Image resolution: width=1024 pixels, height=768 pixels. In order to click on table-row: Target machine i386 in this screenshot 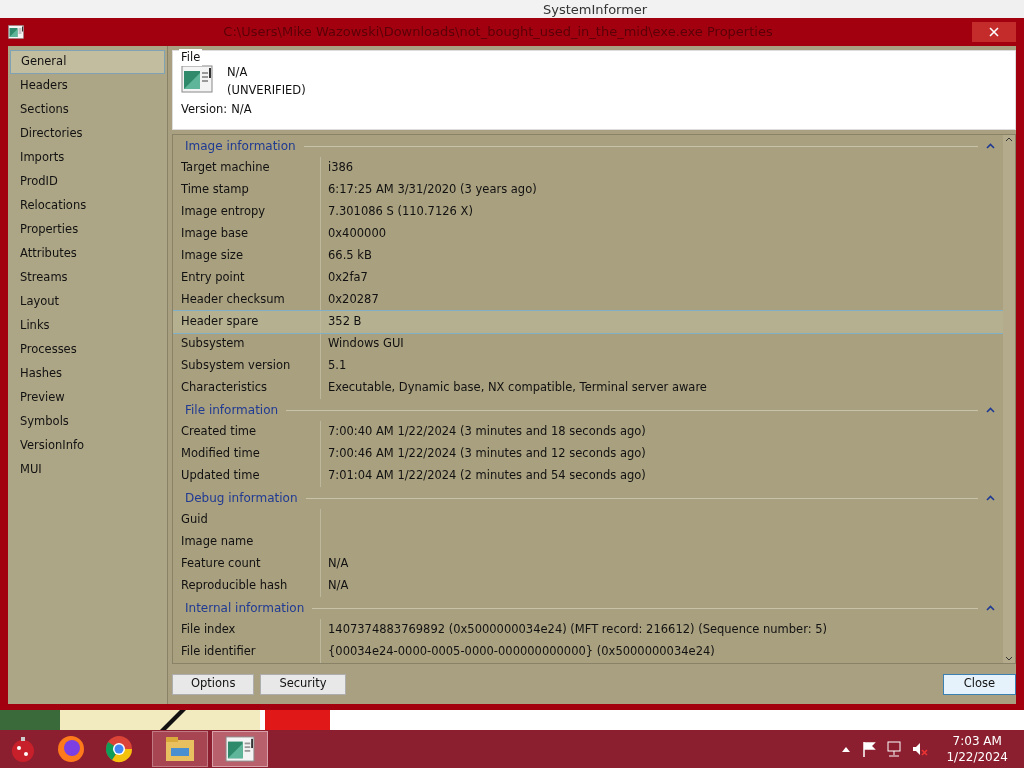, I will do `click(588, 168)`.